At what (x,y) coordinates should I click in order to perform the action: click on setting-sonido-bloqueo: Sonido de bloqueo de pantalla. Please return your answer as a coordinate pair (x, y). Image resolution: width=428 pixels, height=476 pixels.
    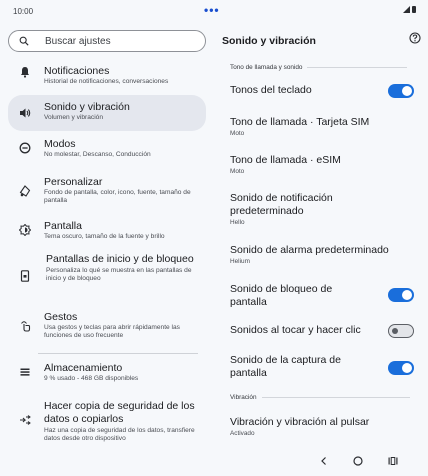
    Looking at the image, I should click on (322, 297).